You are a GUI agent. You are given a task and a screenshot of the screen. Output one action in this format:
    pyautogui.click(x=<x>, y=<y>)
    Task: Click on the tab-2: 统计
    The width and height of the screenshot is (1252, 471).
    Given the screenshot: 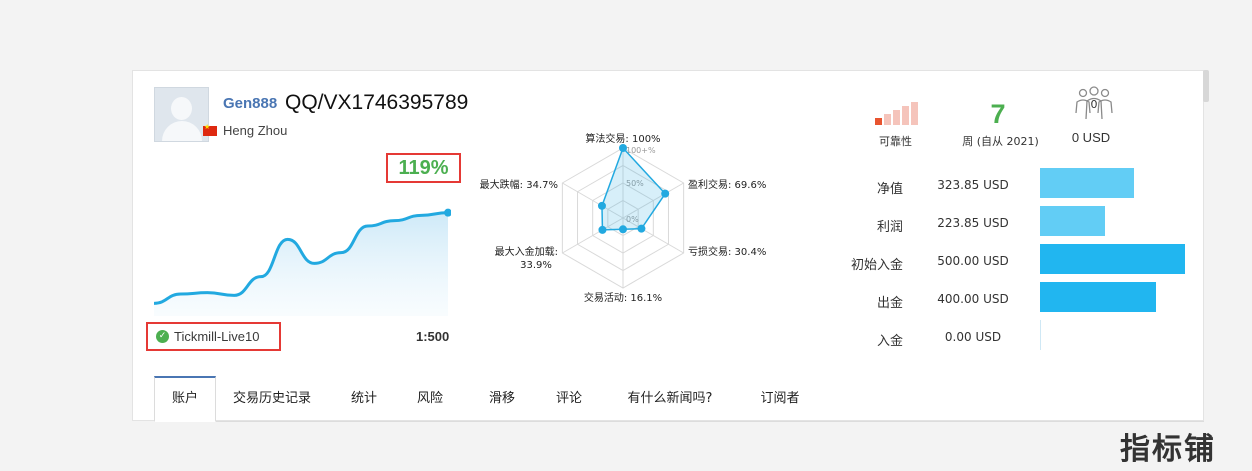 What is the action you would take?
    pyautogui.click(x=364, y=399)
    